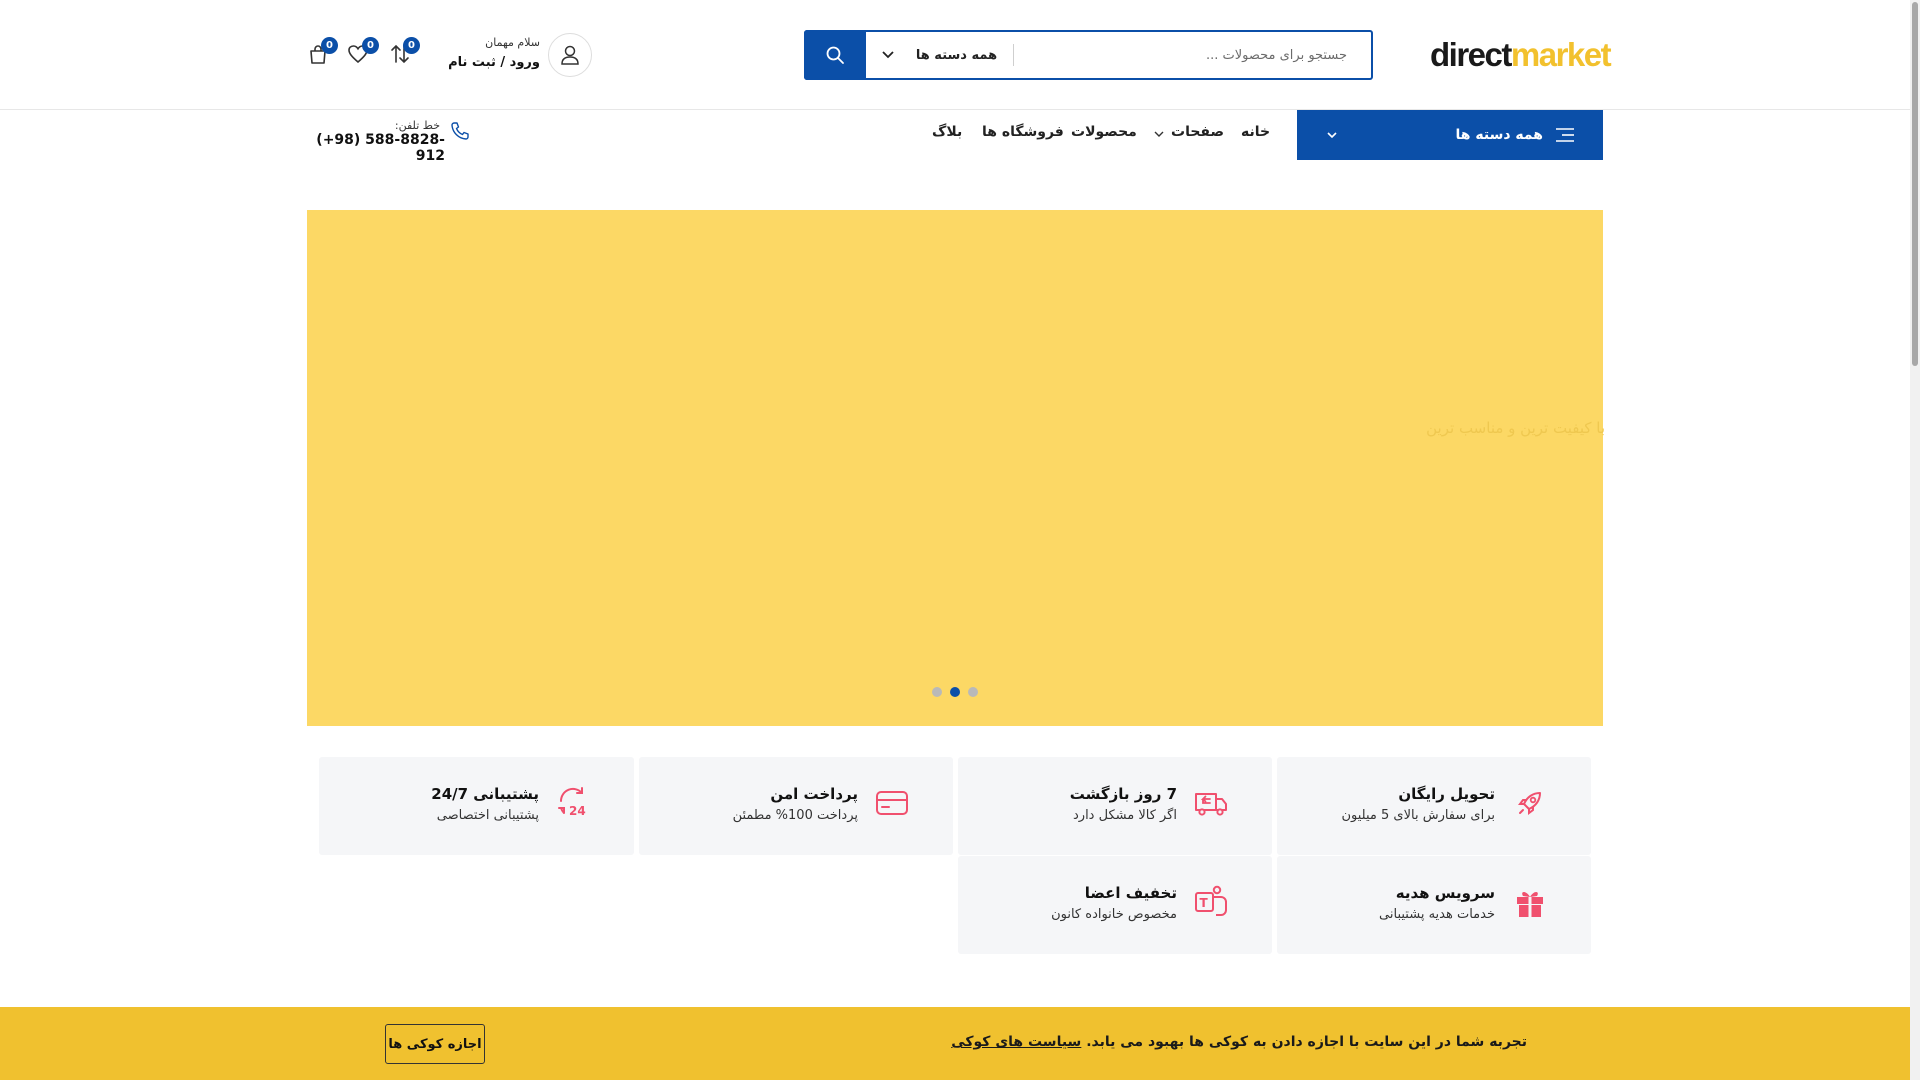 The image size is (1920, 1080). What do you see at coordinates (577, 811) in the screenshot?
I see `svg-text: 24` at bounding box center [577, 811].